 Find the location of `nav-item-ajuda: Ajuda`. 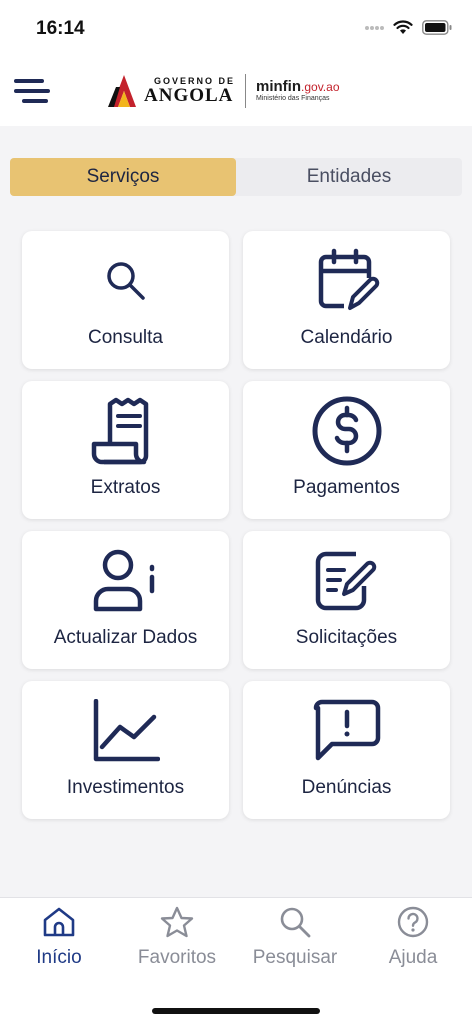

nav-item-ajuda: Ajuda is located at coordinates (413, 937).